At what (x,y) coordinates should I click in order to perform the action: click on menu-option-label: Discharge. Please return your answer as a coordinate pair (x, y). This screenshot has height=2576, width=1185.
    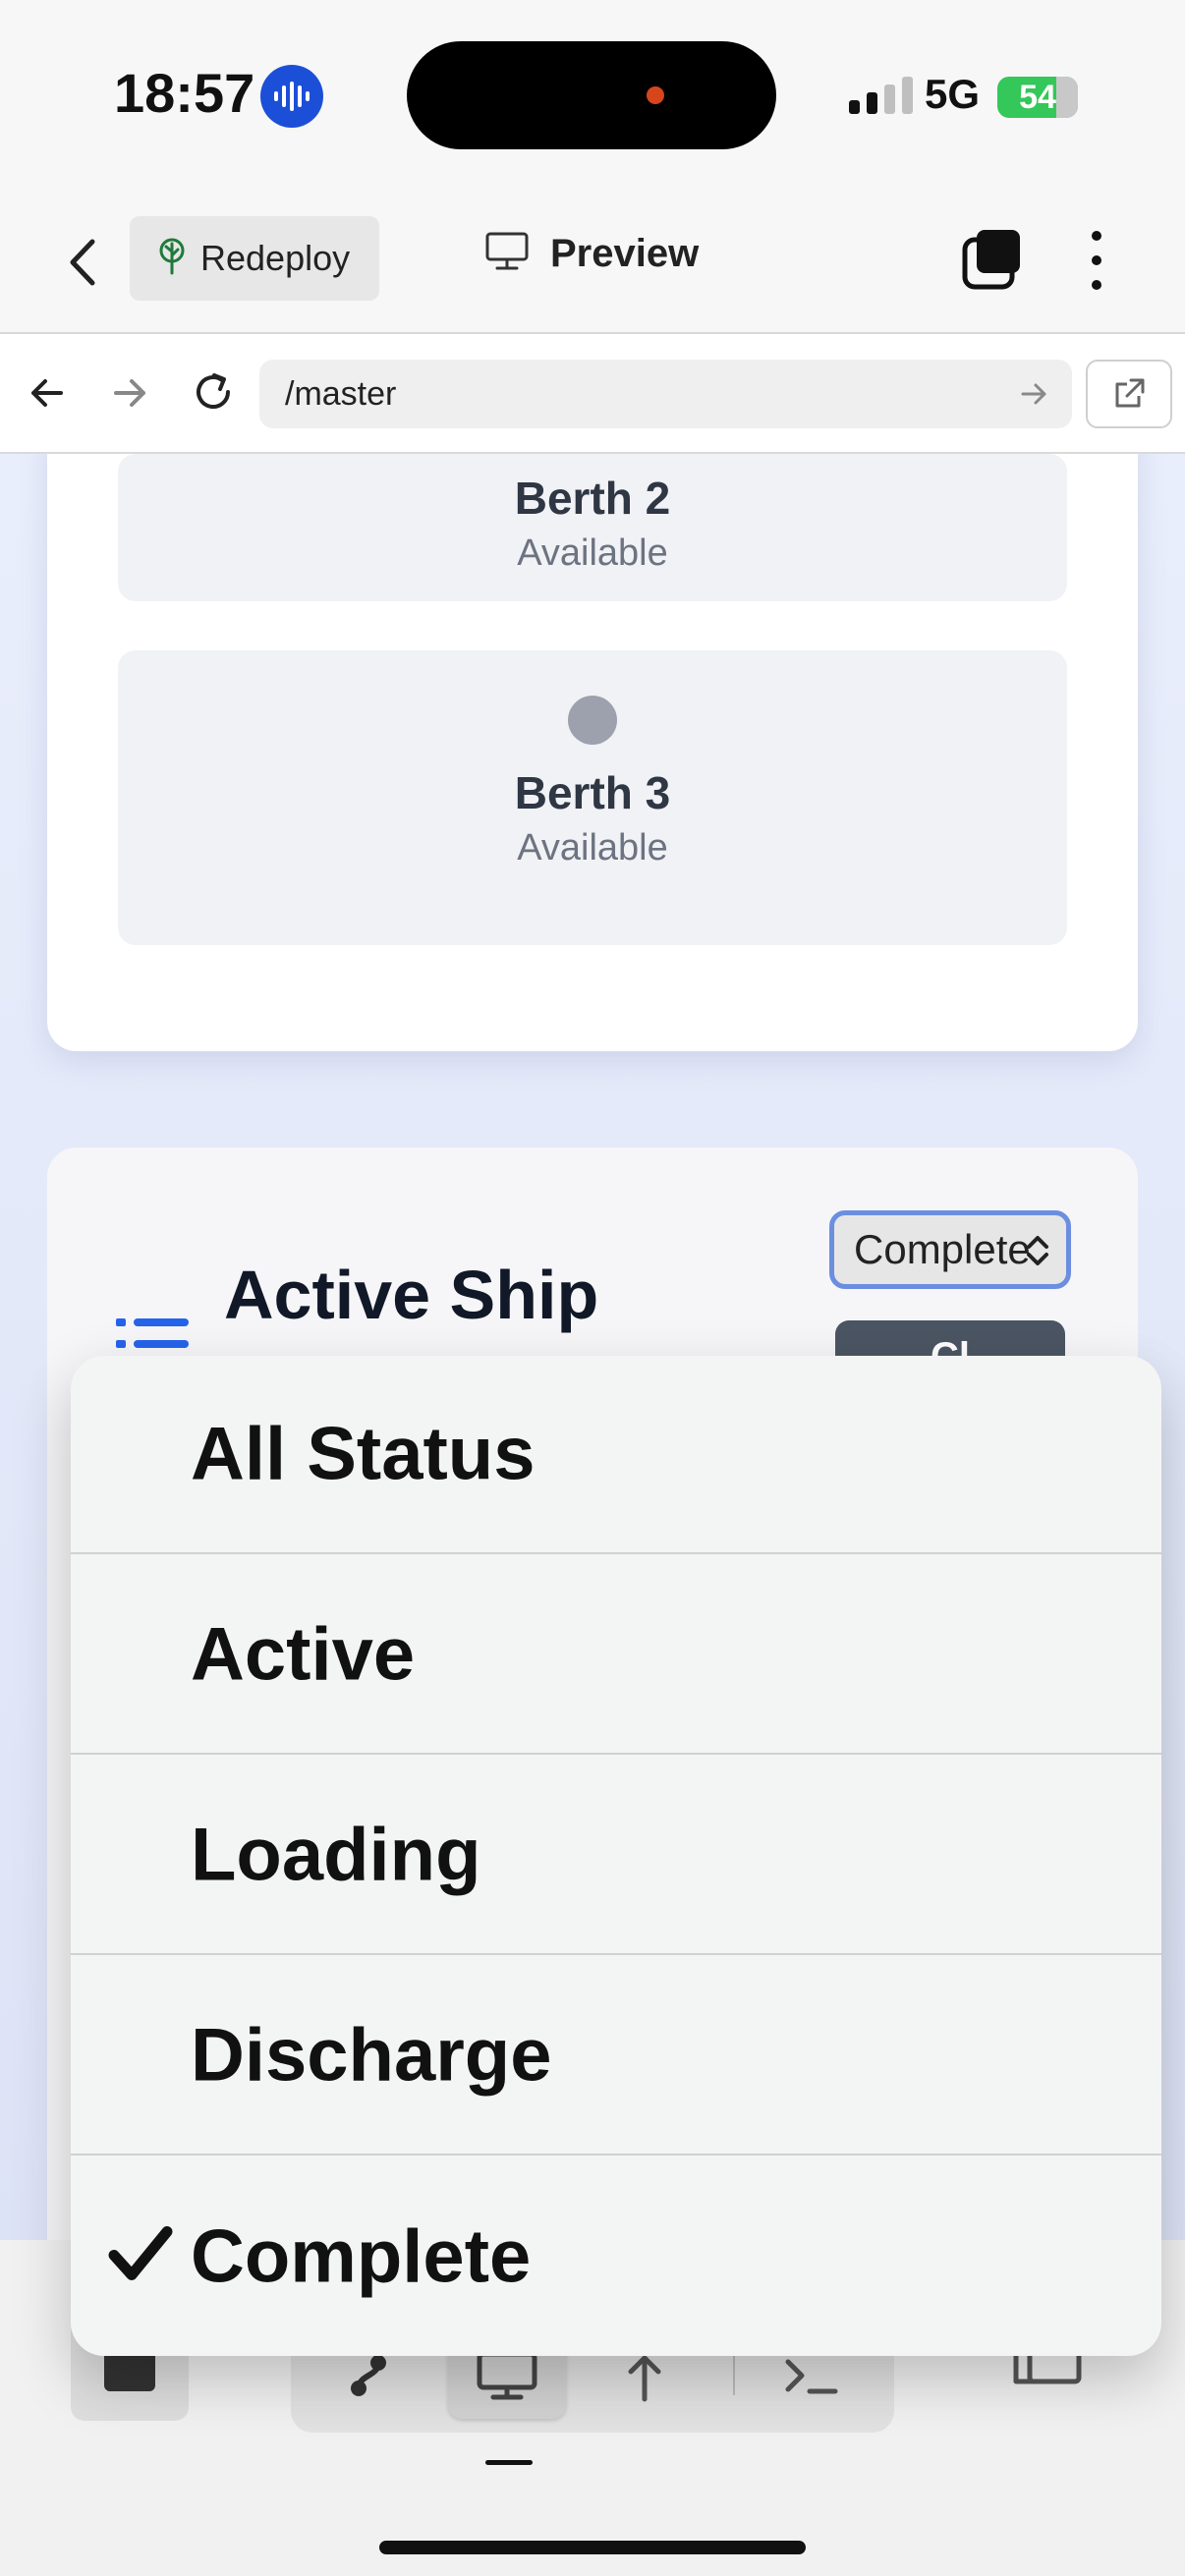
    Looking at the image, I should click on (372, 2055).